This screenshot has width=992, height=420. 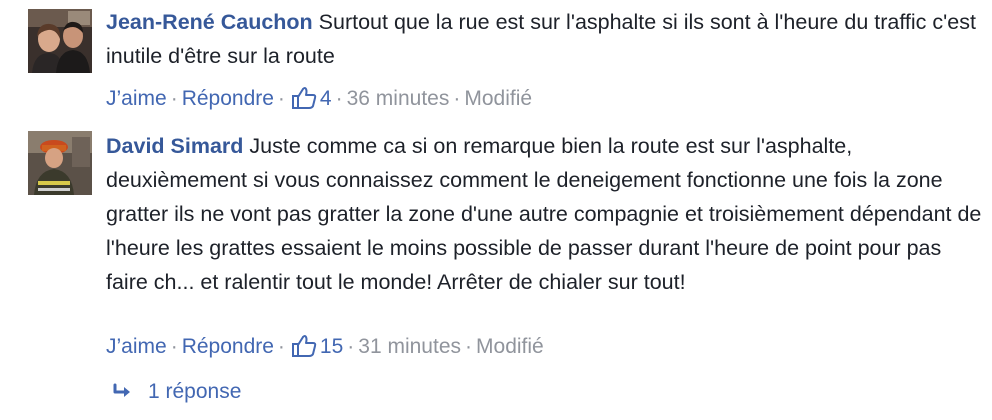 What do you see at coordinates (194, 391) in the screenshot?
I see `replies-count-label: 1 réponse` at bounding box center [194, 391].